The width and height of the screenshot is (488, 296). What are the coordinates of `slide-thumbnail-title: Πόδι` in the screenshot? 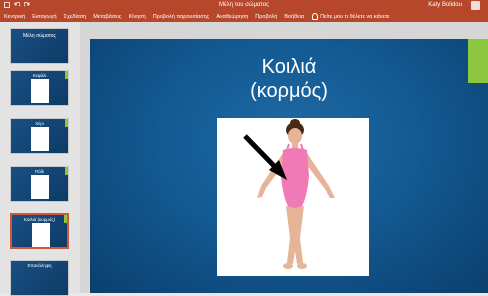 It's located at (39, 171).